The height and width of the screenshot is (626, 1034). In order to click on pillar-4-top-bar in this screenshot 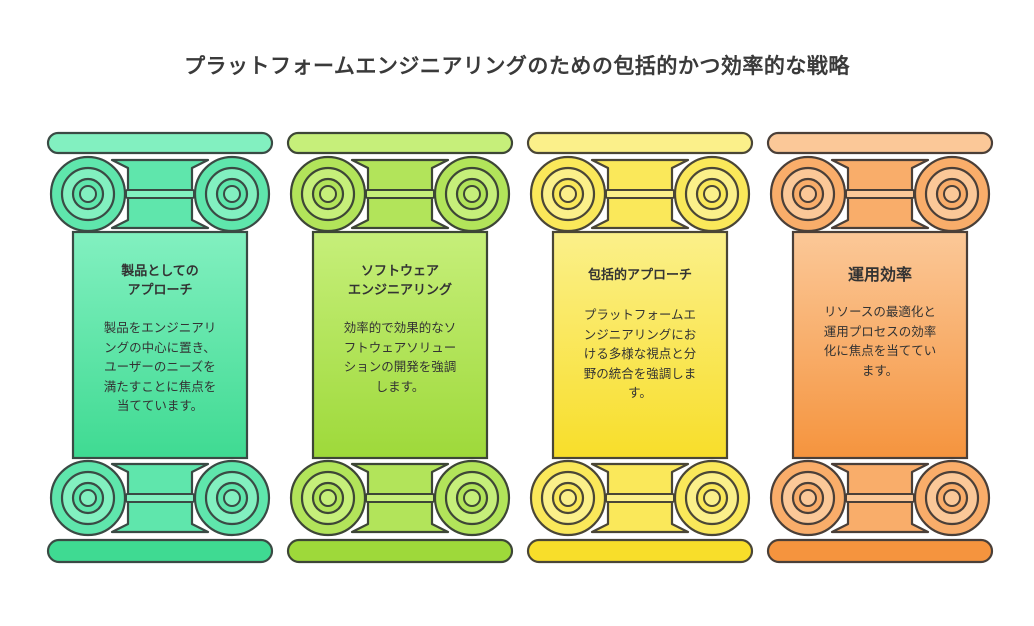, I will do `click(880, 143)`.